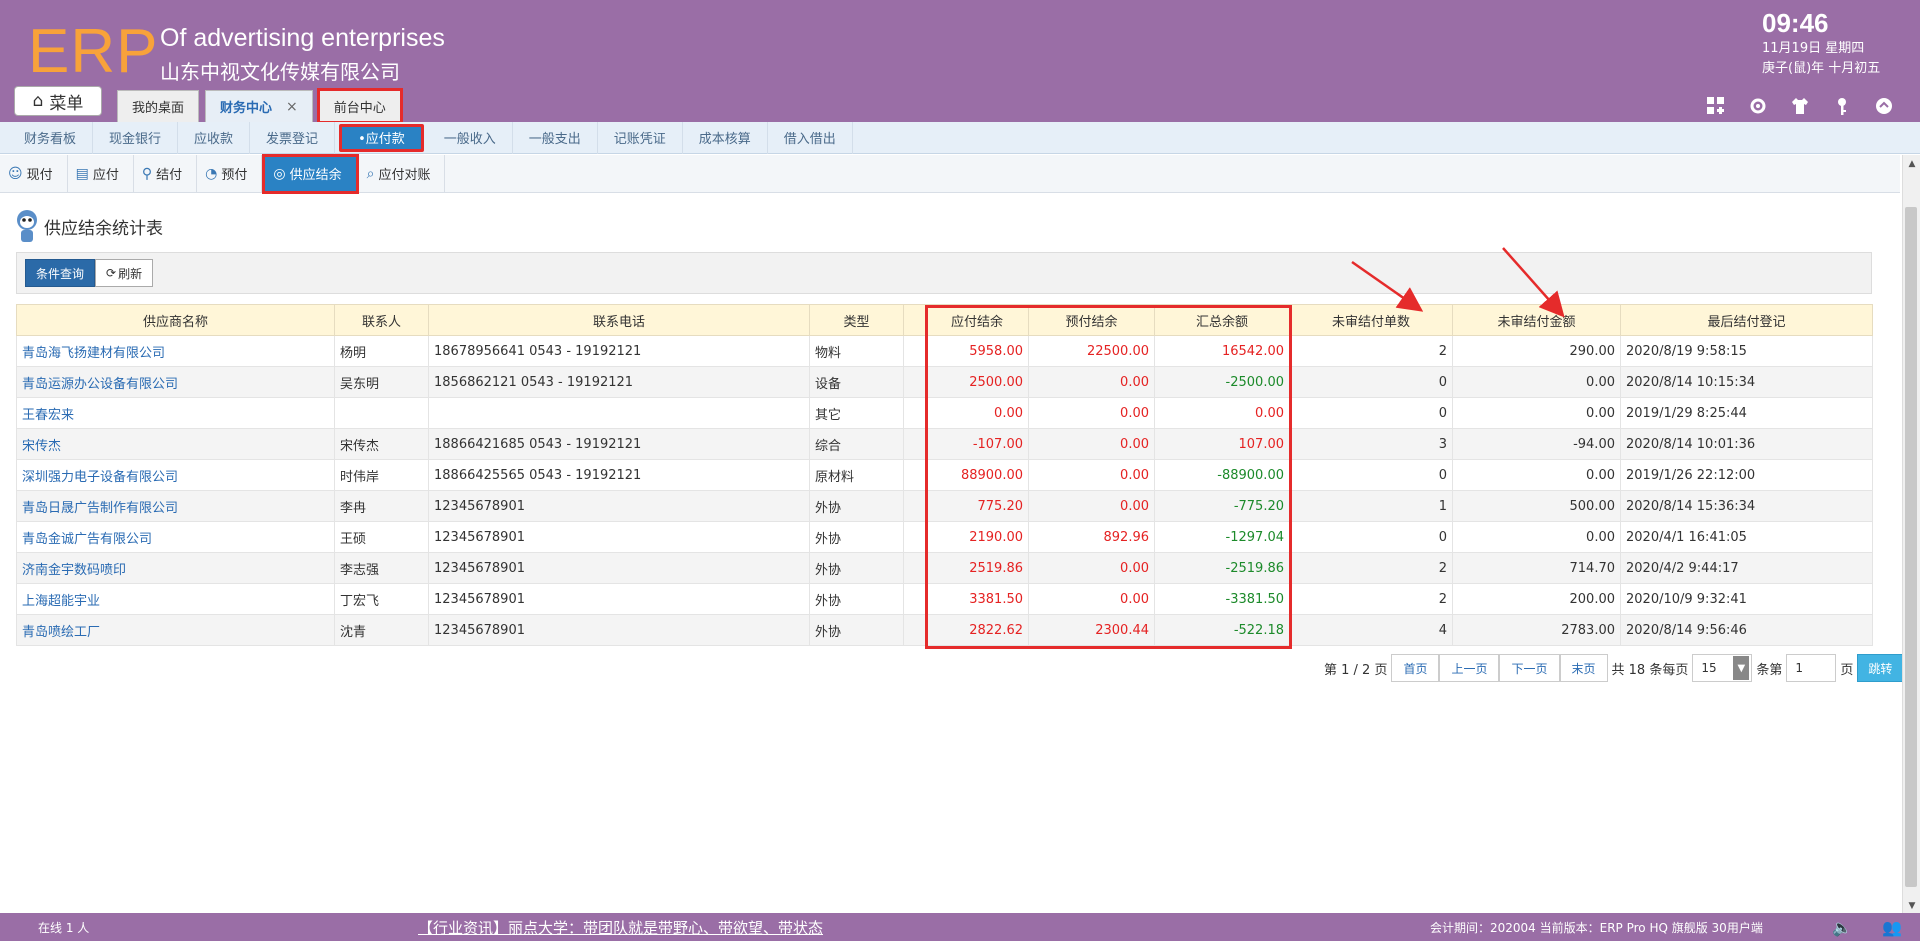 This screenshot has width=1920, height=941. Describe the element at coordinates (555, 137) in the screenshot. I see `module-general-expense: 一般支出` at that location.